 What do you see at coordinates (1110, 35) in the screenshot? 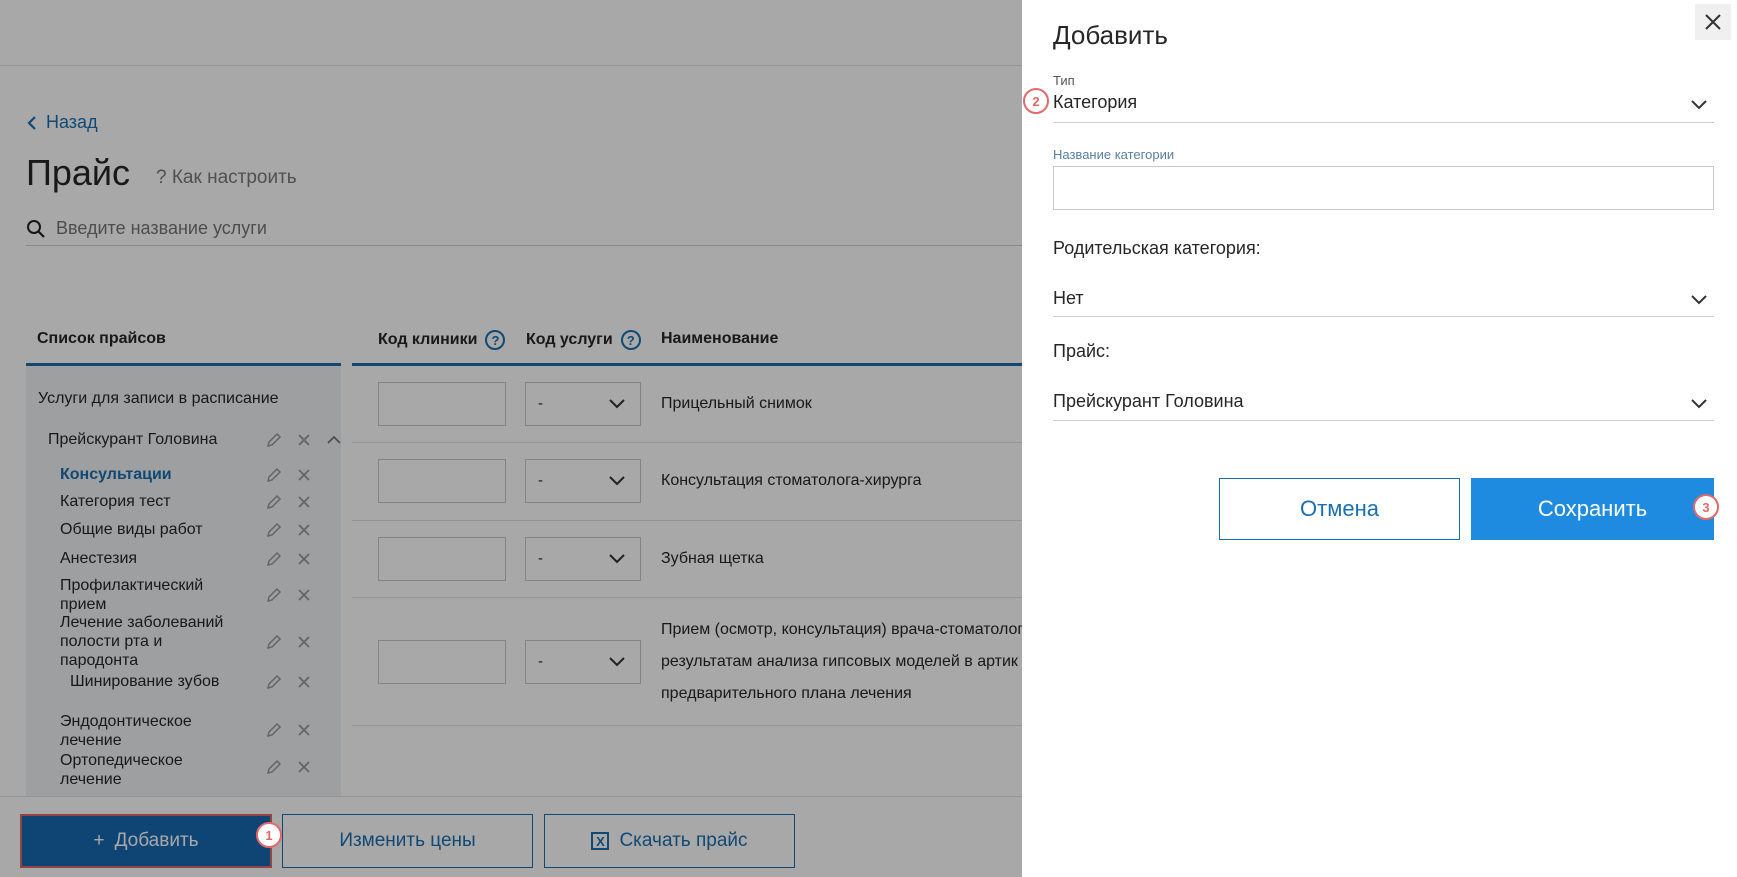
I see `drawer-title: Добавить` at bounding box center [1110, 35].